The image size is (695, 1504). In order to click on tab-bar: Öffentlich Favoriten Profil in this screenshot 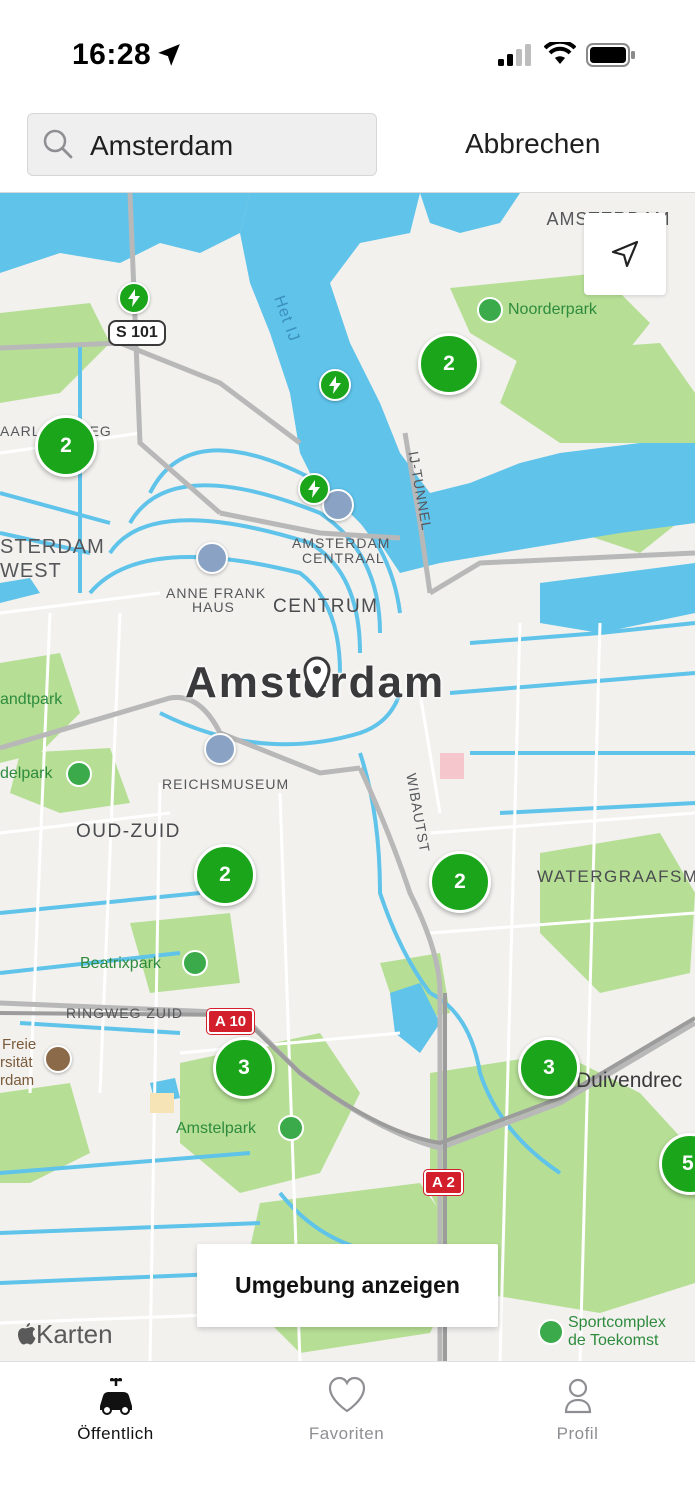, I will do `click(347, 1432)`.